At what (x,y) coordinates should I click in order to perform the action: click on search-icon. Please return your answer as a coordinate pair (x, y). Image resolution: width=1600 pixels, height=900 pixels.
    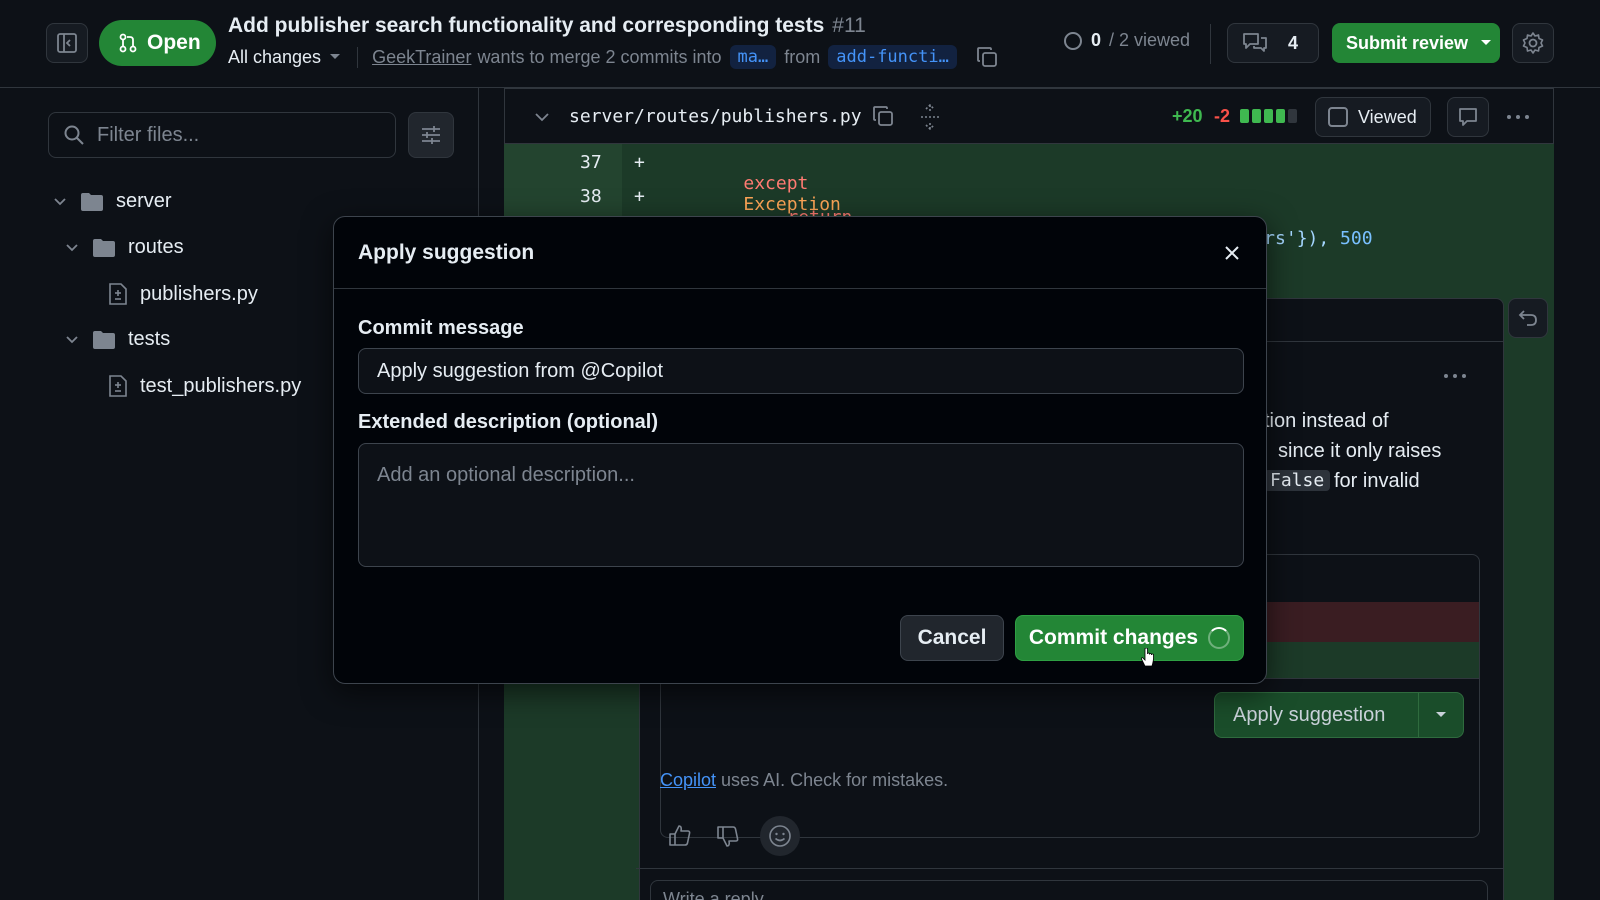
    Looking at the image, I should click on (74, 135).